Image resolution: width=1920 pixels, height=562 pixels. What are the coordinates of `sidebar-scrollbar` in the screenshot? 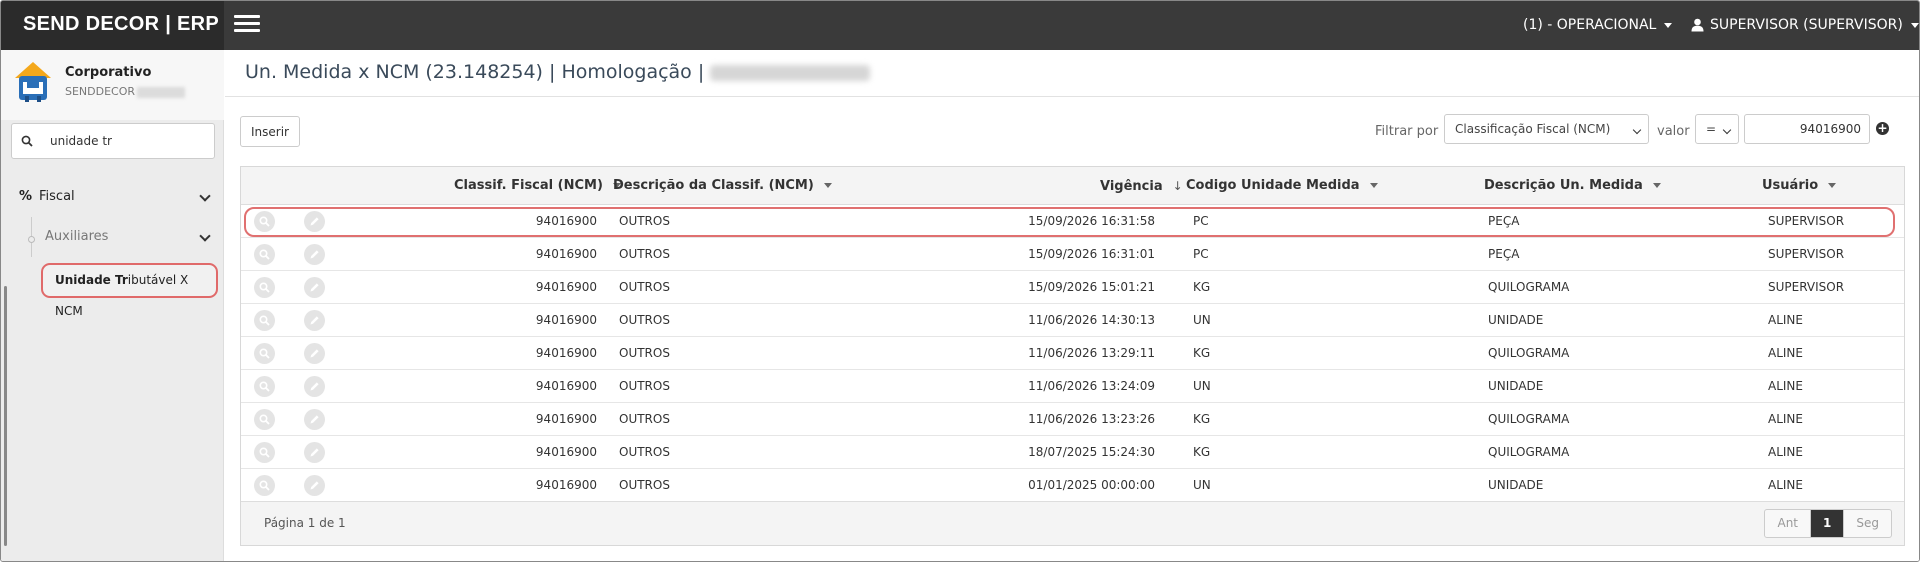 It's located at (5, 416).